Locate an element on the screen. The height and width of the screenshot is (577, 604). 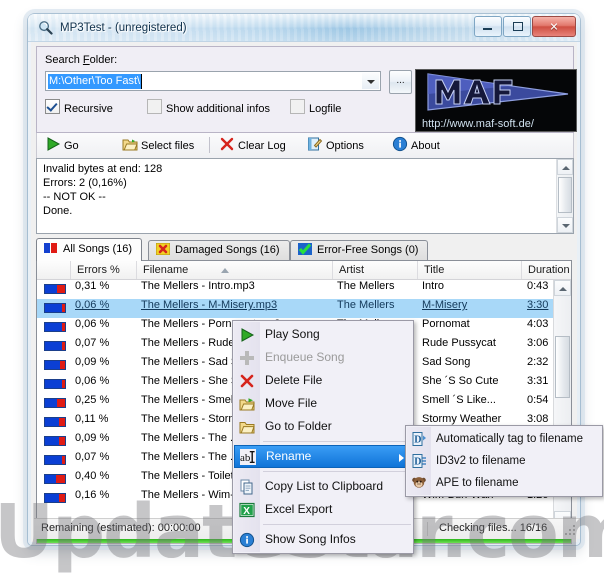
menu-item-excel-export: X Excel Export is located at coordinates (323, 509).